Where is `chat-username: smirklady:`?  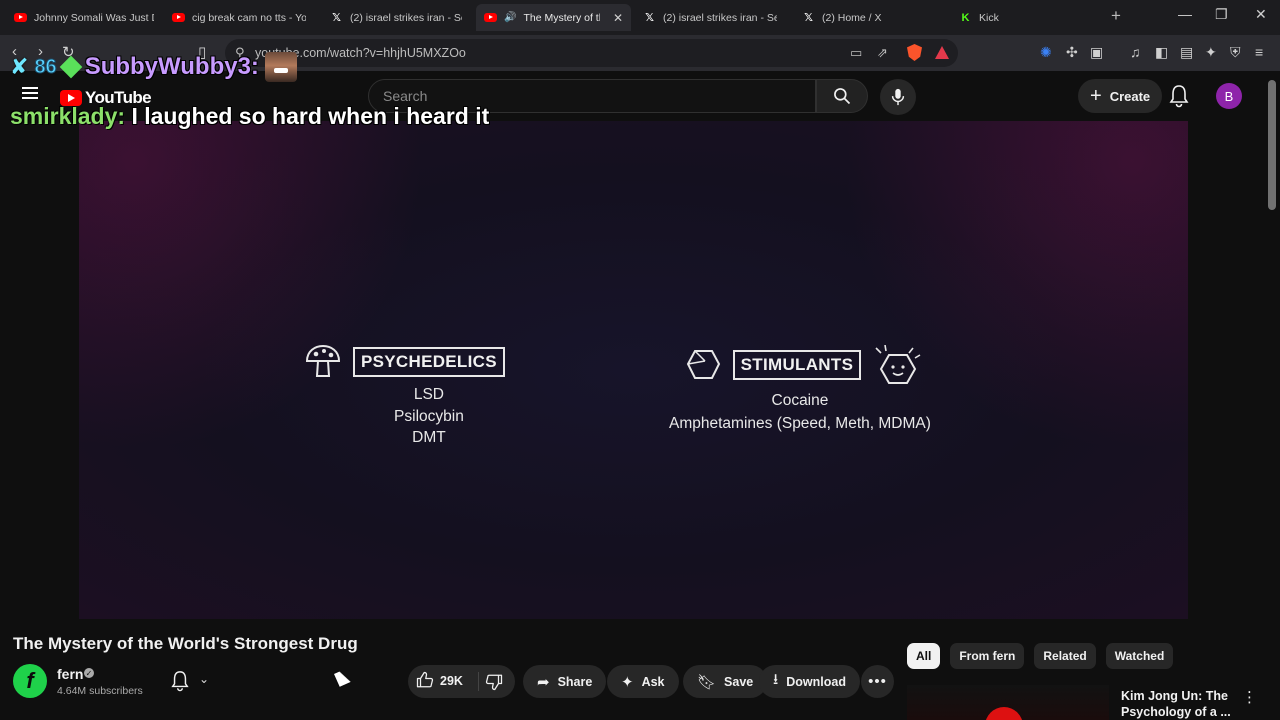 chat-username: smirklady: is located at coordinates (68, 116).